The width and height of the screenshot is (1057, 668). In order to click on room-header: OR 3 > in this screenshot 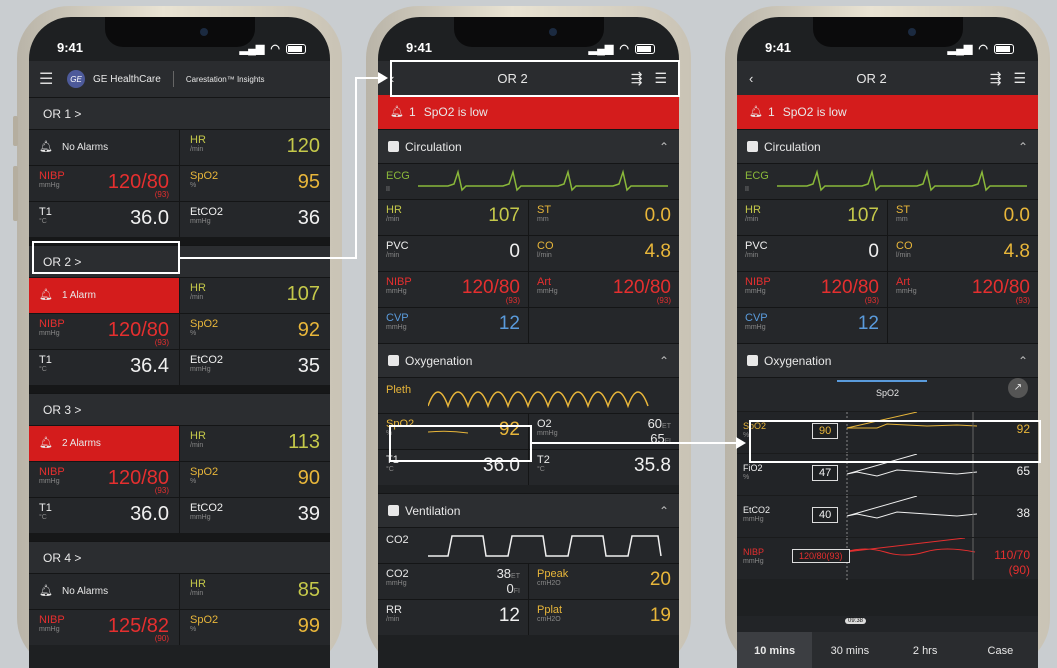, I will do `click(179, 409)`.